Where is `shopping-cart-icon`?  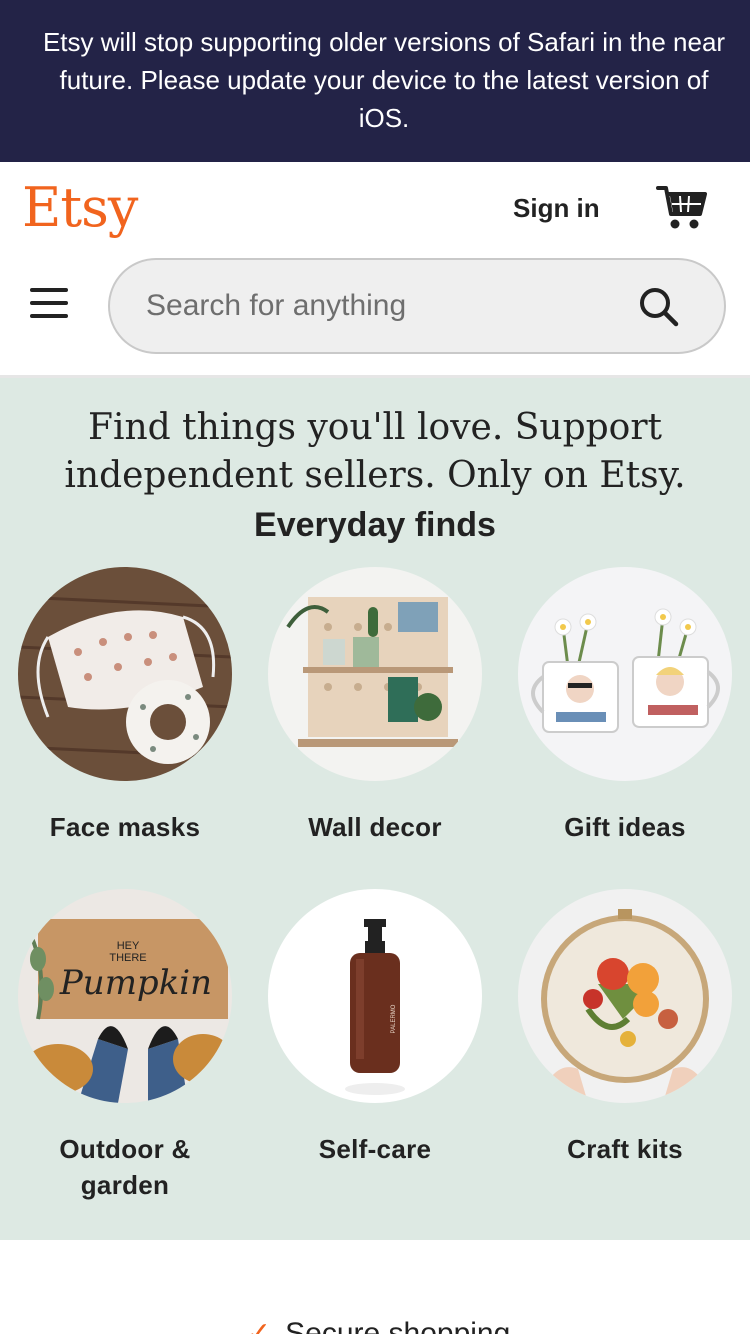
shopping-cart-icon is located at coordinates (682, 208).